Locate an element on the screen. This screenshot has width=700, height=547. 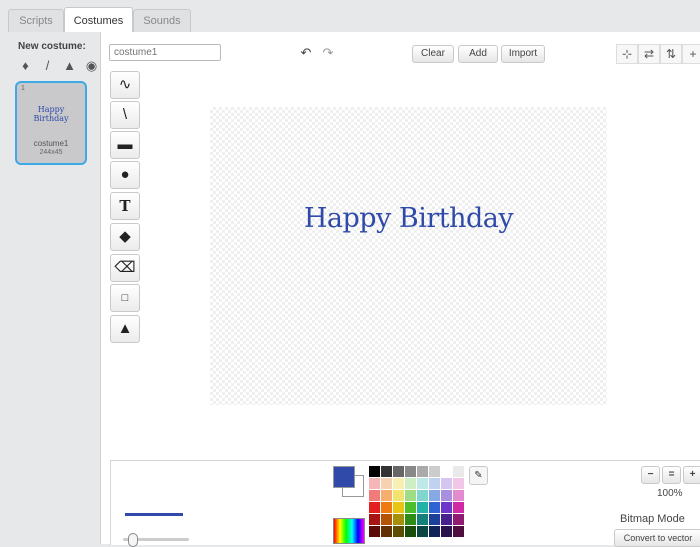
flip-horizontal-icon: ⇄ is located at coordinates (649, 54).